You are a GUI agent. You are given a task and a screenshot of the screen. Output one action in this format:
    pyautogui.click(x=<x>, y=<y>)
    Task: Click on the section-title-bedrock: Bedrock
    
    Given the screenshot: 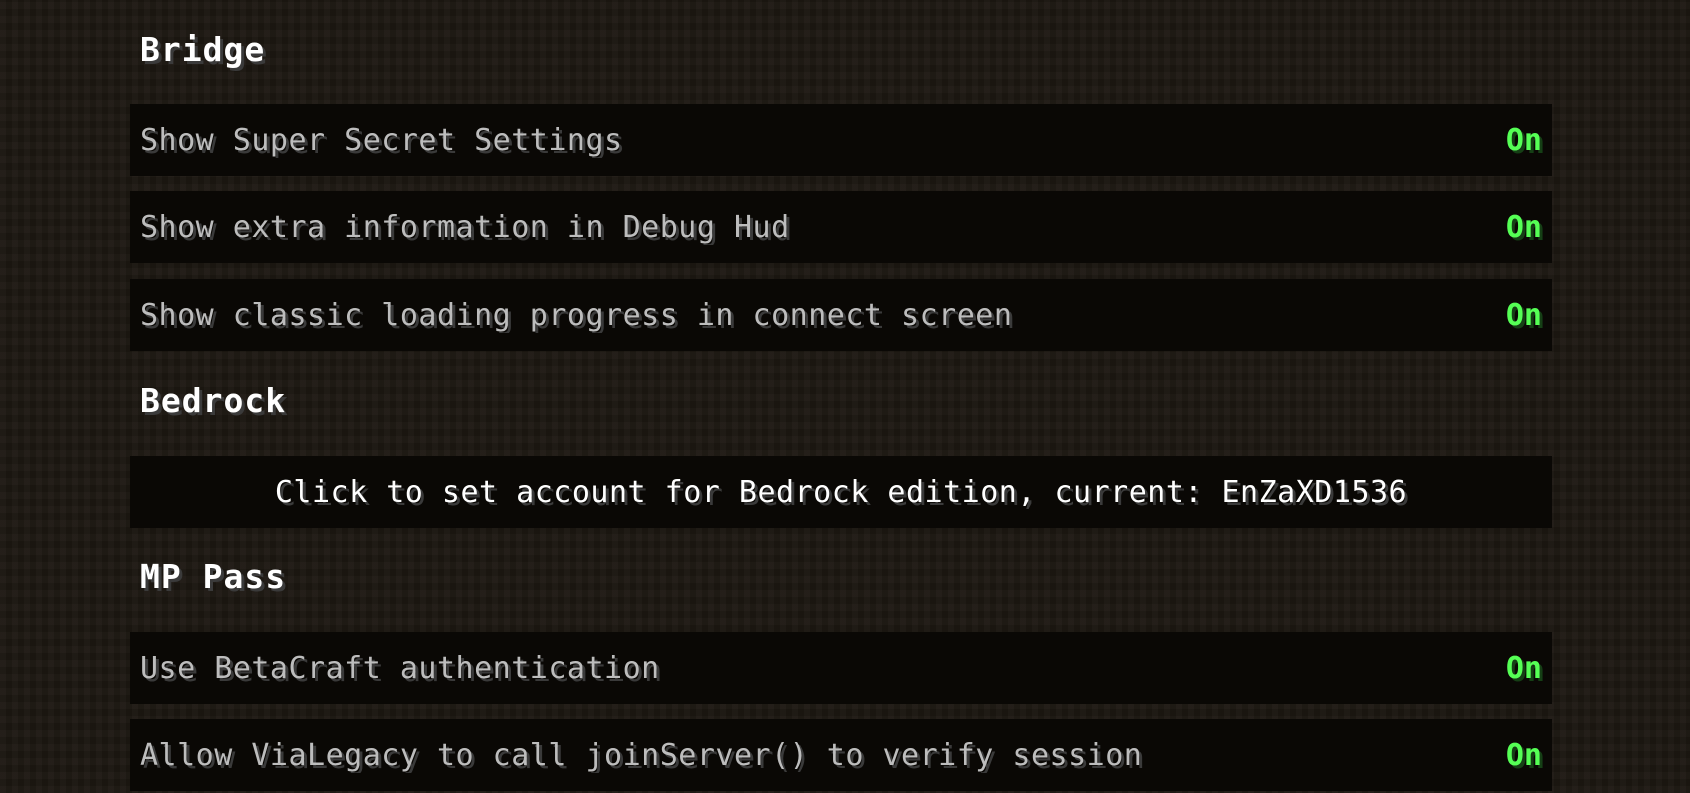 What is the action you would take?
    pyautogui.click(x=213, y=400)
    